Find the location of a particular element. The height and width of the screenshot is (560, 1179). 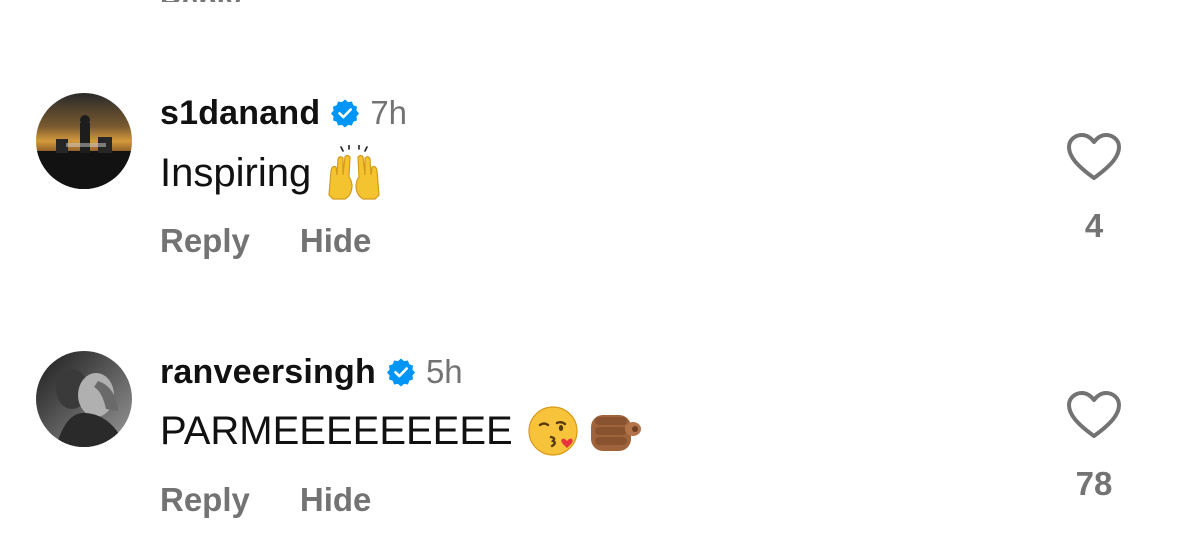

face-blowing-kiss-emoji is located at coordinates (553, 431).